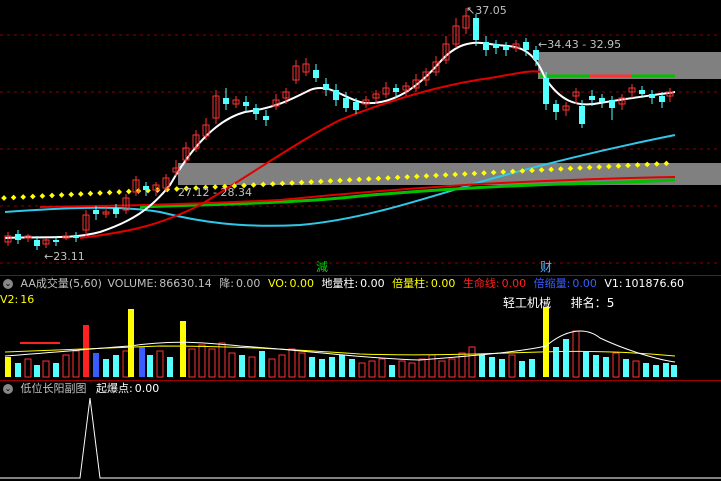 The image size is (721, 481). Describe the element at coordinates (185, 283) in the screenshot. I see `volume-value: 86630.14` at that location.